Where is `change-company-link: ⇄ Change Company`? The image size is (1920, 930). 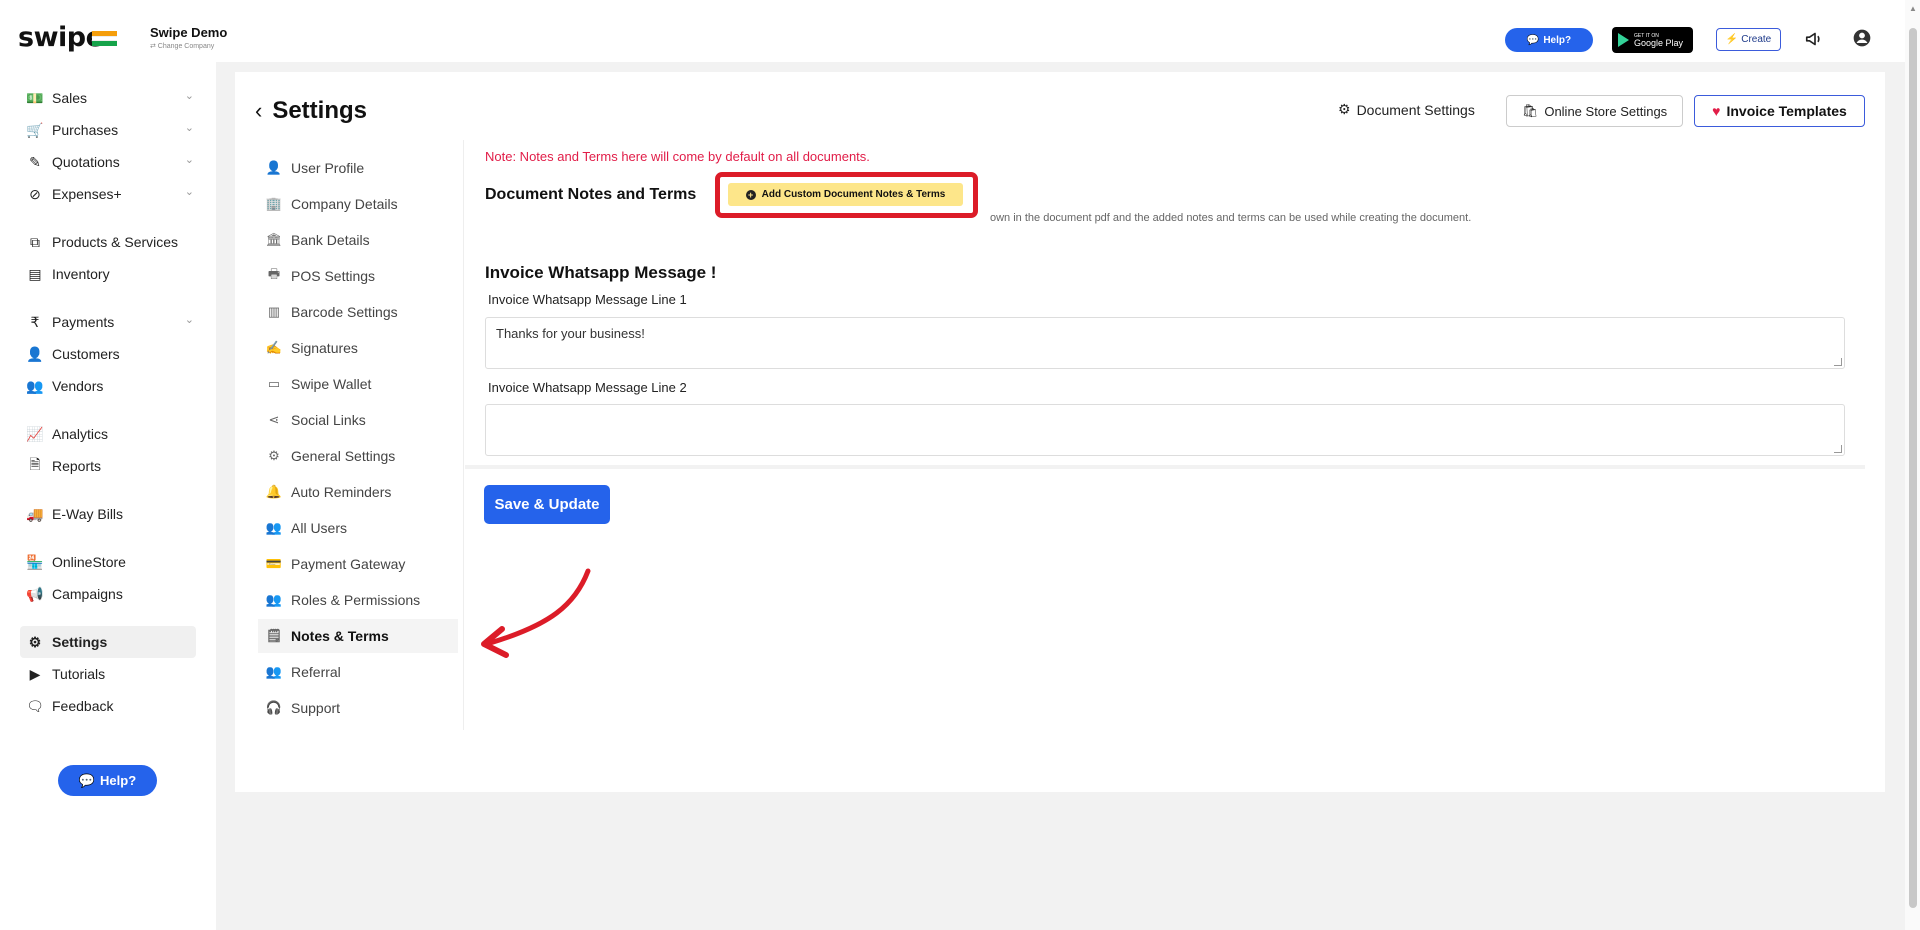
change-company-link: ⇄ Change Company is located at coordinates (188, 46).